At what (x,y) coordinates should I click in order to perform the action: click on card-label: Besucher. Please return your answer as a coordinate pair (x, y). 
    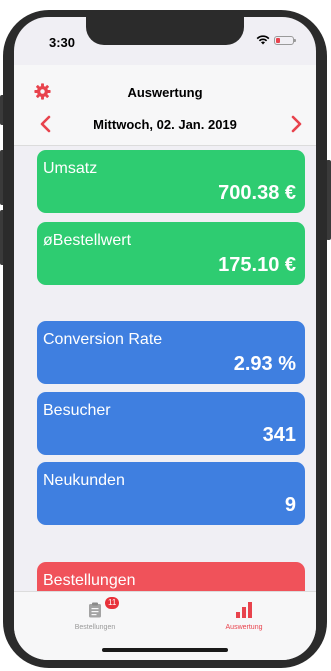
    Looking at the image, I should click on (77, 410).